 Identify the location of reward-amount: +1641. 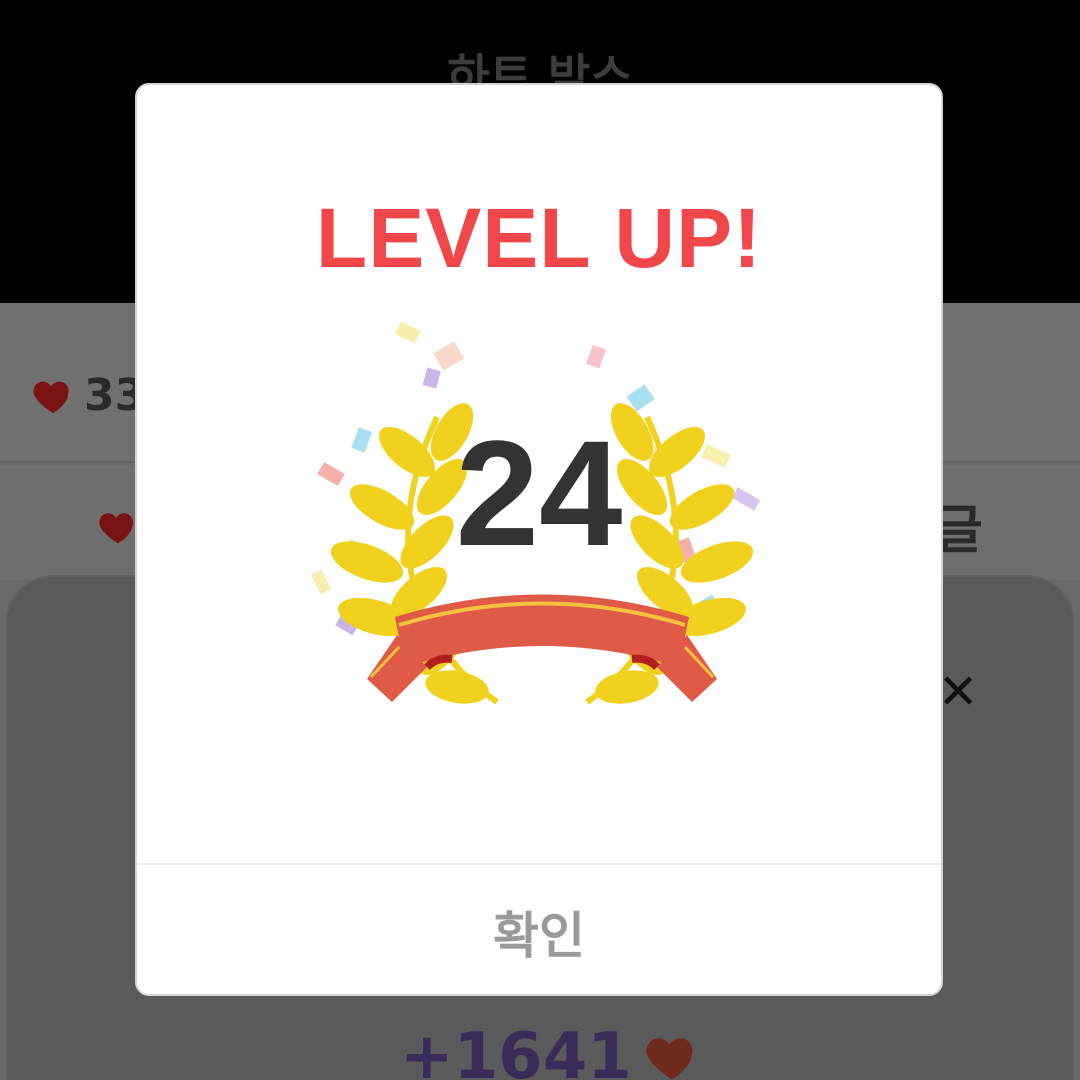
(551, 1050).